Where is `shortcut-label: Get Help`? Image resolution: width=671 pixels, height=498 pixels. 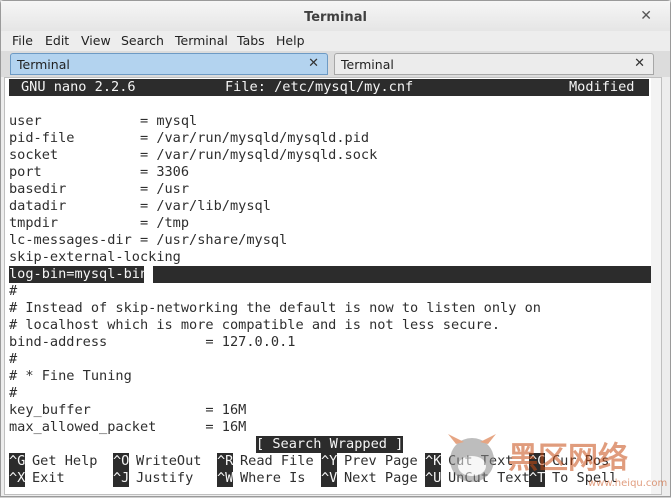
shortcut-label: Get Help is located at coordinates (65, 461).